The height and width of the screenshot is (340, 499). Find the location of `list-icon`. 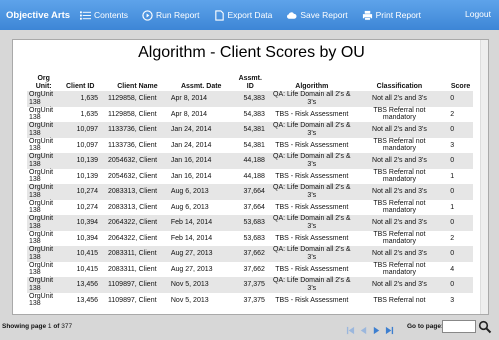

list-icon is located at coordinates (85, 15).